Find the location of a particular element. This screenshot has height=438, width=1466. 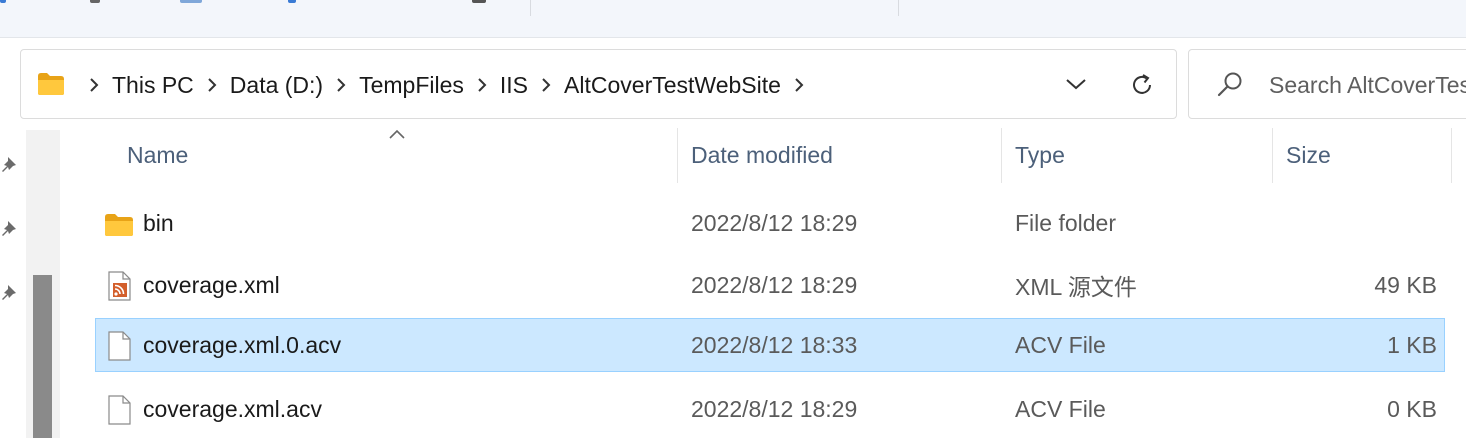

file-type: XML 源文件 is located at coordinates (1076, 287).